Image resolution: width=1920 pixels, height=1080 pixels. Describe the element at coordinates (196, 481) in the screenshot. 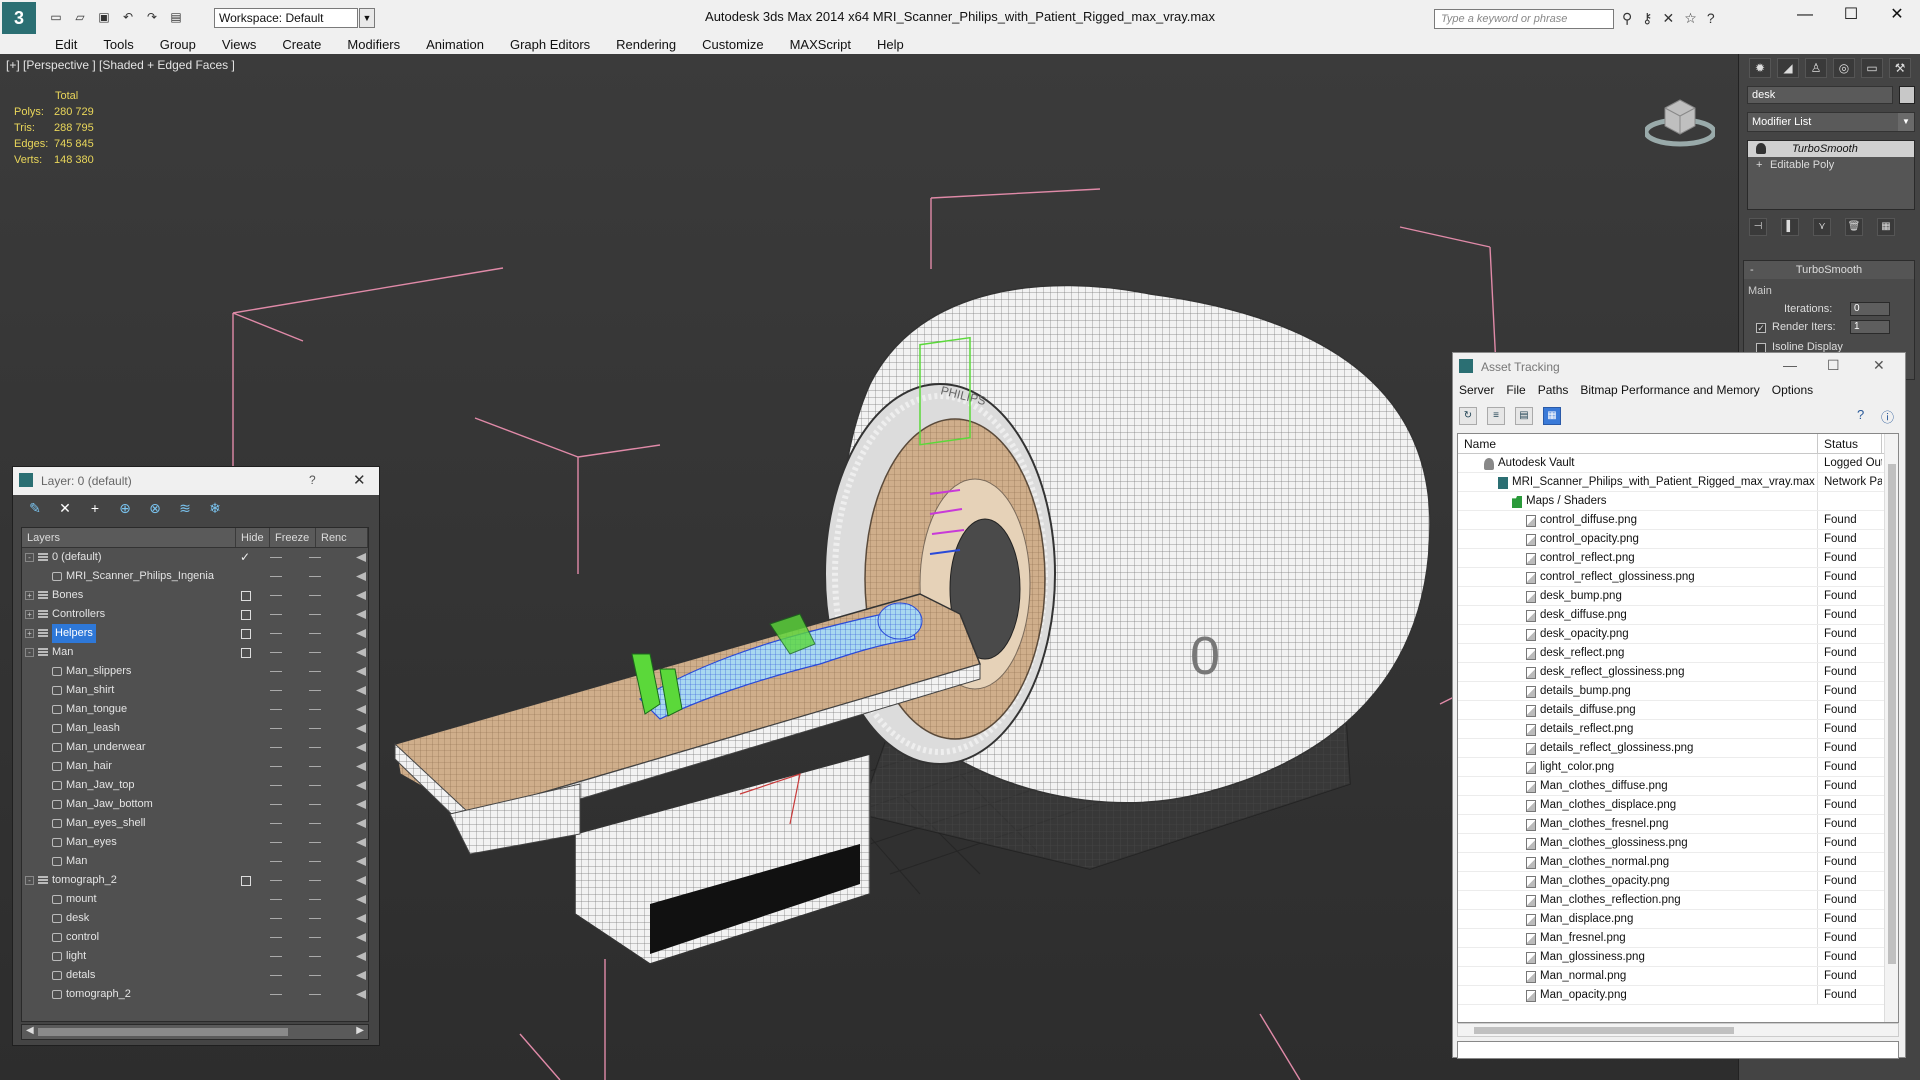

I see `layer-window-titlebar: Layer: 0 (default) ? ✕` at that location.